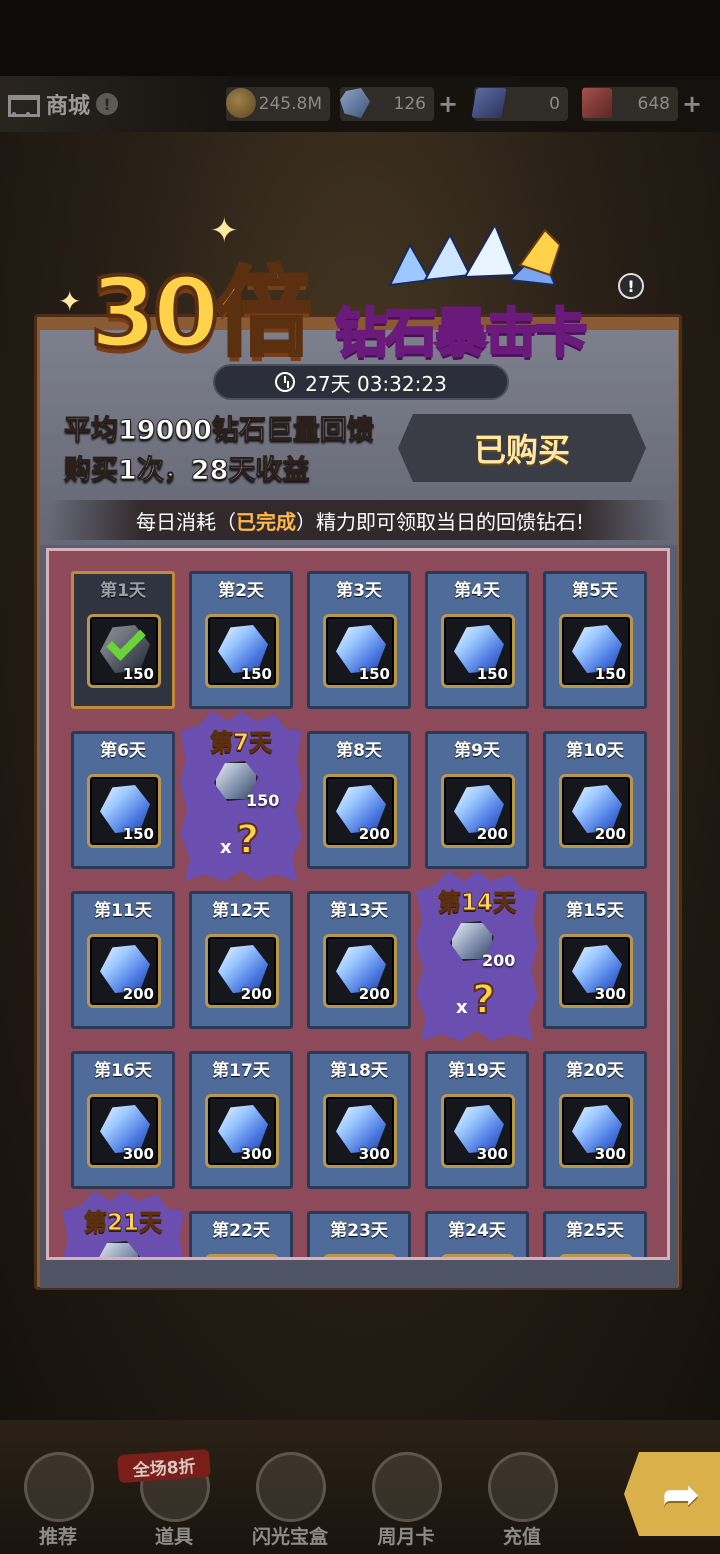 This screenshot has width=720, height=1554. I want to click on reward-day: 第6天 150, so click(123, 800).